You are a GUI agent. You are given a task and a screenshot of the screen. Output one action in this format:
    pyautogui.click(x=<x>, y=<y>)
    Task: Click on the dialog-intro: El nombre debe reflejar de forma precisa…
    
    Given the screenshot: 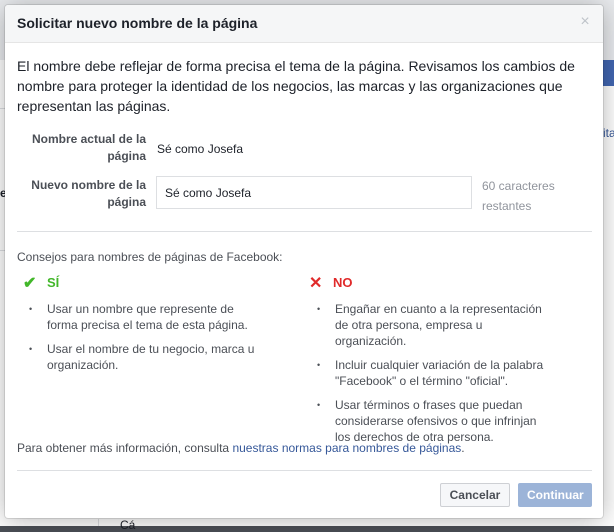 What is the action you would take?
    pyautogui.click(x=296, y=86)
    